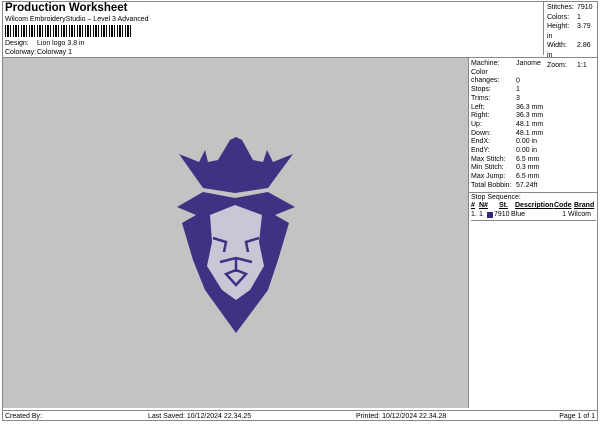 This screenshot has height=424, width=600. I want to click on col-num: #, so click(473, 206).